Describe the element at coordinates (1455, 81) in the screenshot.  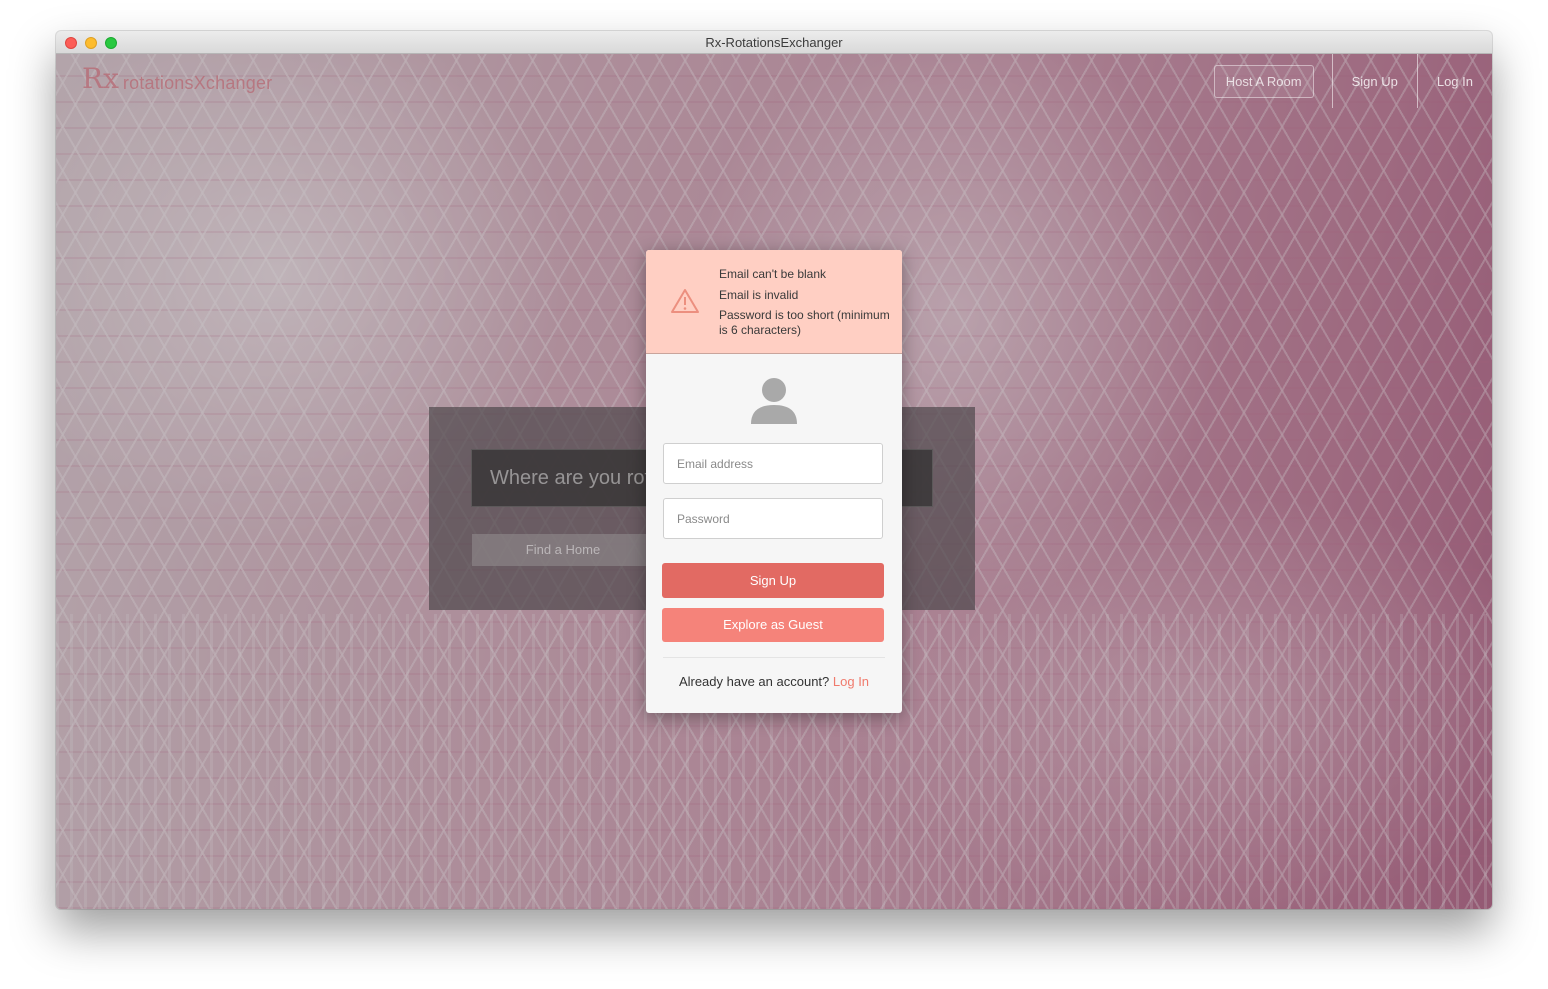
I see `nav-login-link: Log In` at that location.